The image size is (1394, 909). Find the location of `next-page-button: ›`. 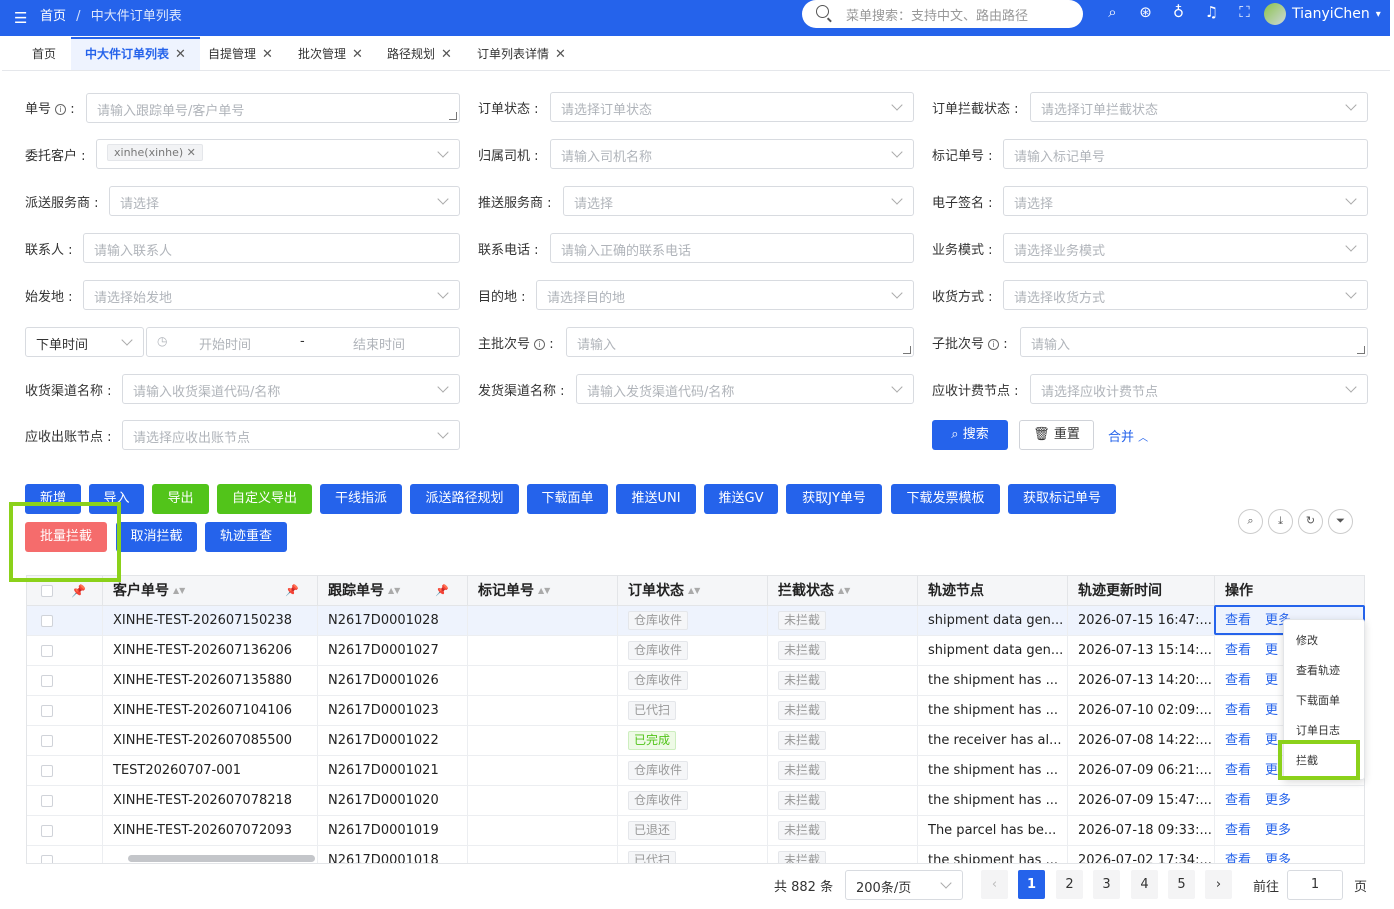

next-page-button: › is located at coordinates (1218, 884).